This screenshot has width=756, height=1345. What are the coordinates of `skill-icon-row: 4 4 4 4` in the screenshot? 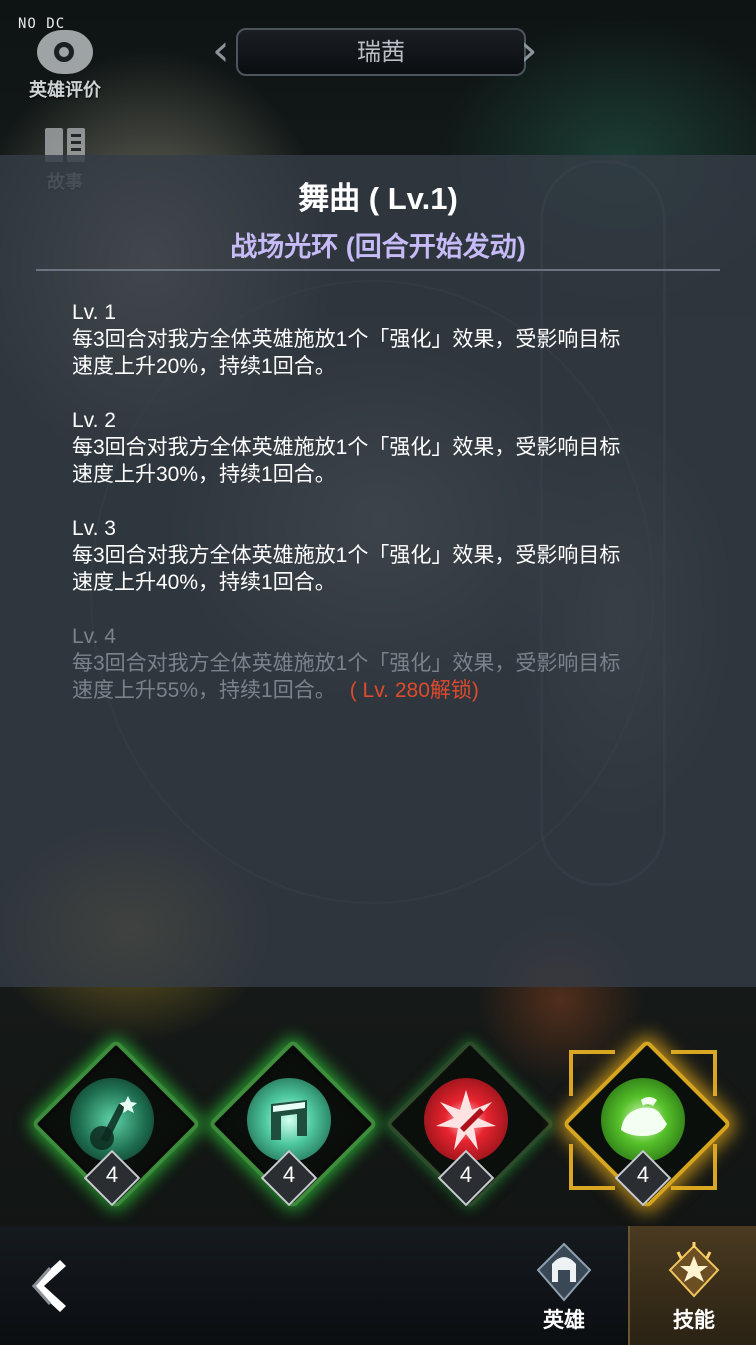 It's located at (378, 1129).